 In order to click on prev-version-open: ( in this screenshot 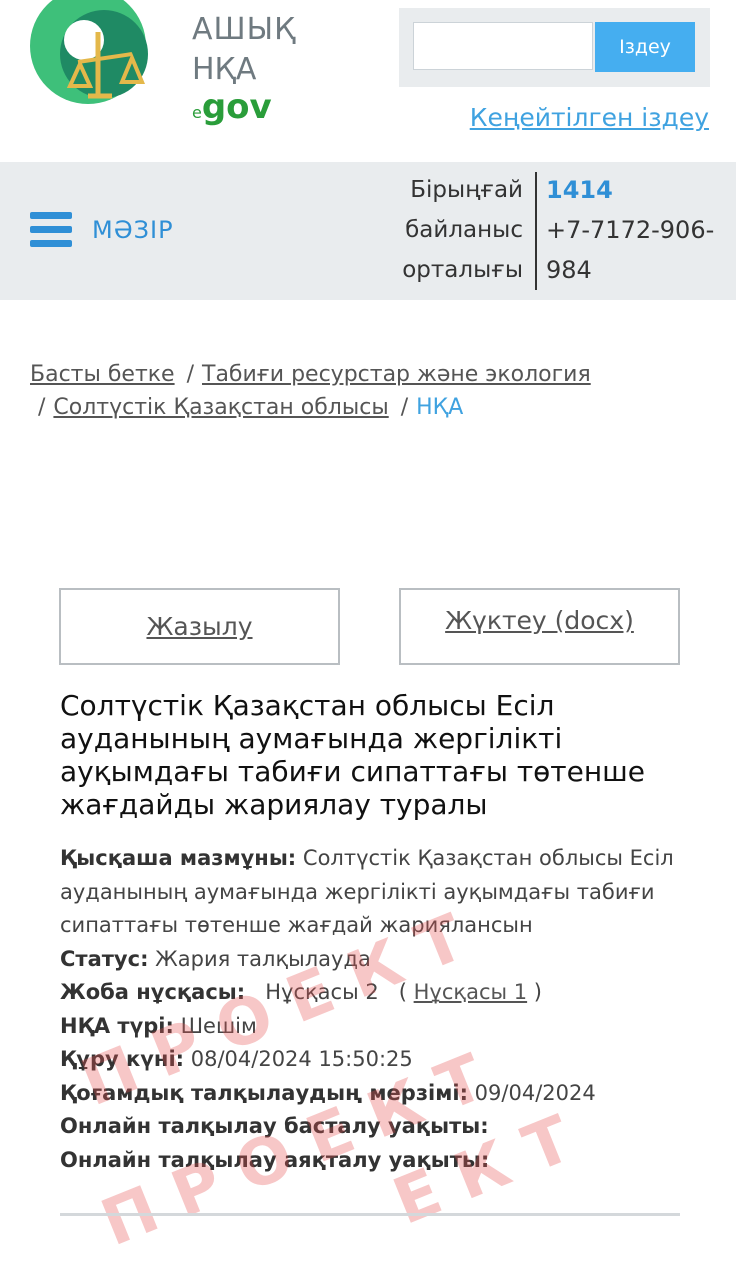, I will do `click(402, 992)`.